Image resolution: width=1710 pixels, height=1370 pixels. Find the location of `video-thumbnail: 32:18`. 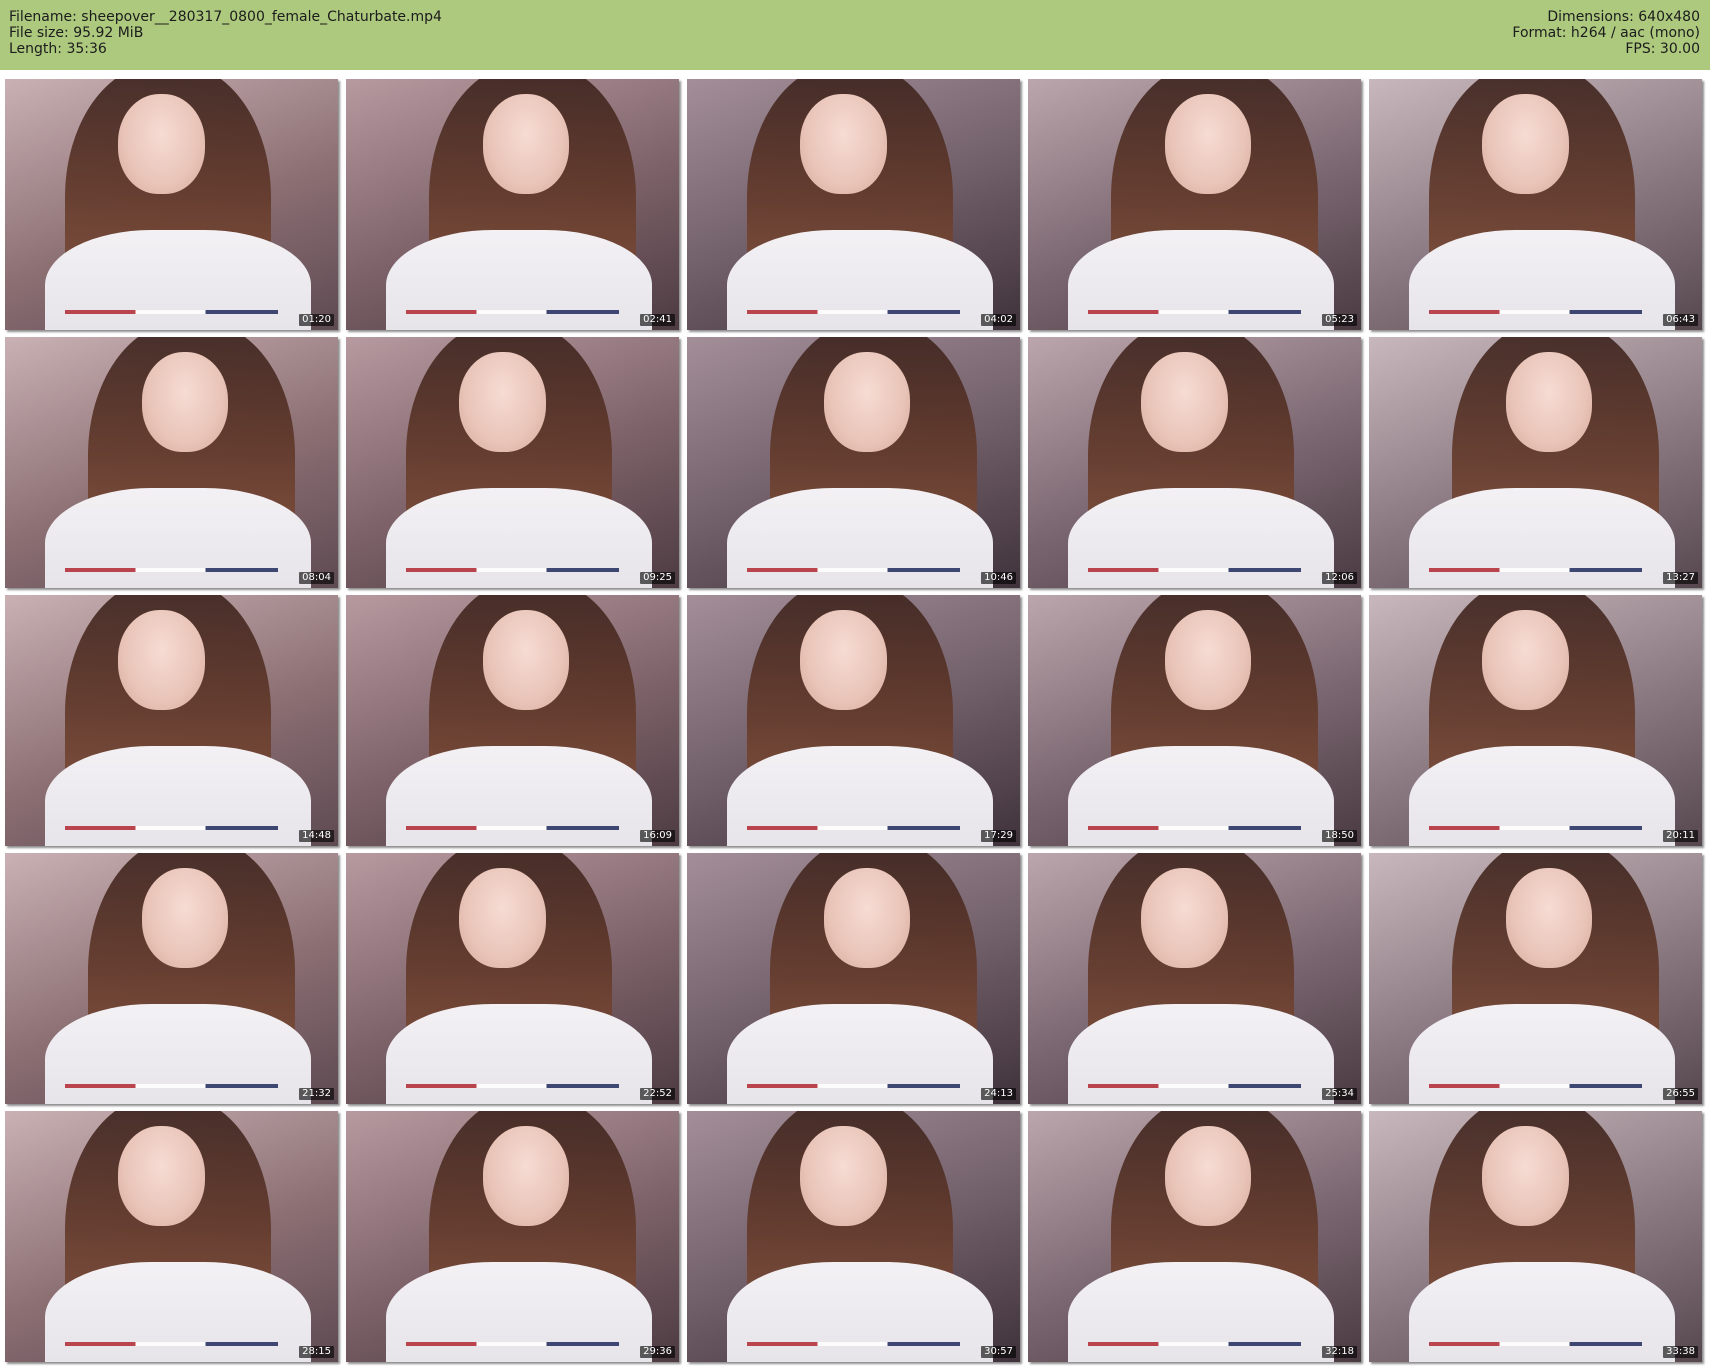

video-thumbnail: 32:18 is located at coordinates (1194, 1236).